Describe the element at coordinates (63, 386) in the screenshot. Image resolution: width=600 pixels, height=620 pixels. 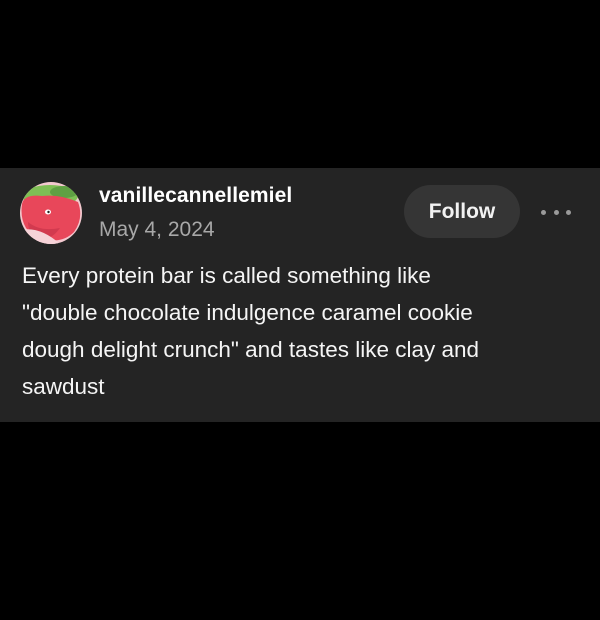
I see `post-body-line: sawdust` at that location.